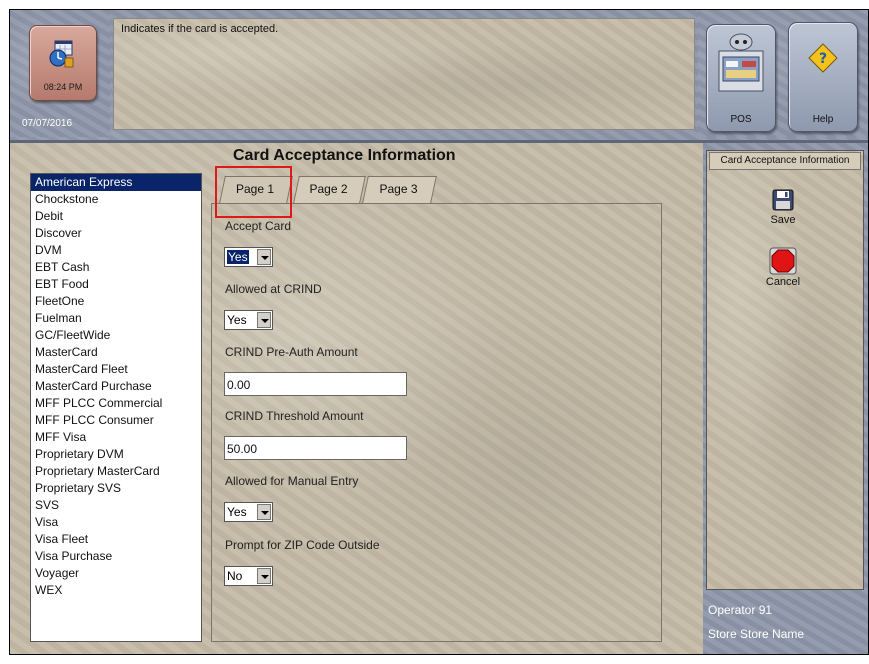  I want to click on list-item: GC/FleetWide, so click(116, 335).